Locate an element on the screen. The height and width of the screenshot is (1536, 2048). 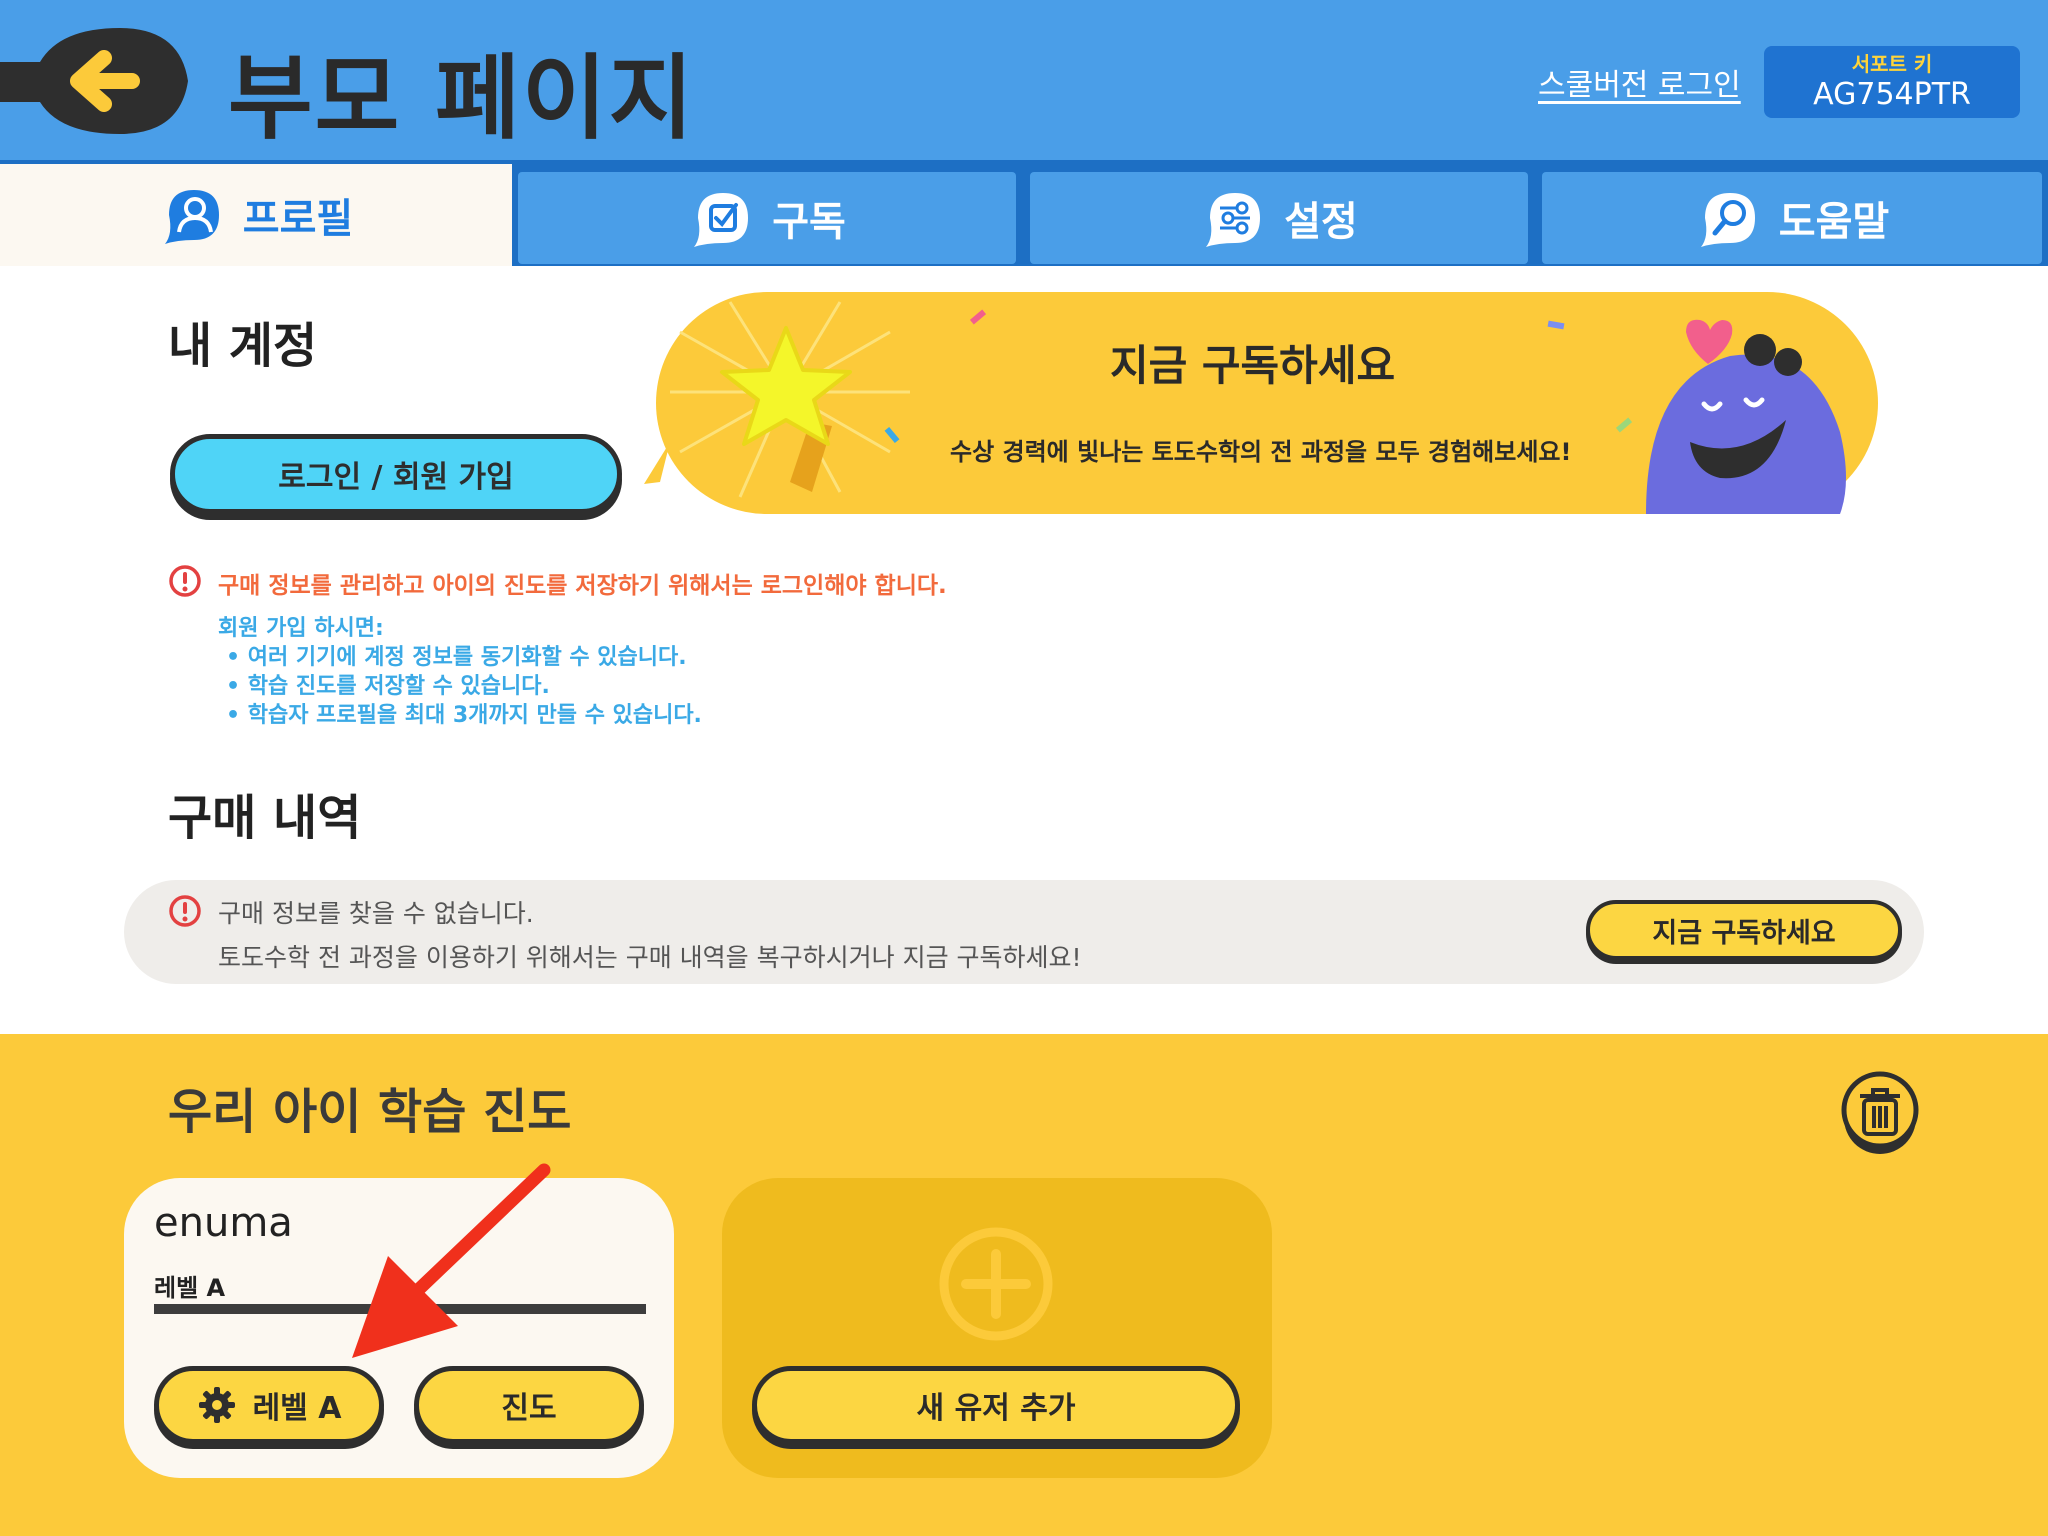
tab-profile: 프로필 is located at coordinates (256, 215).